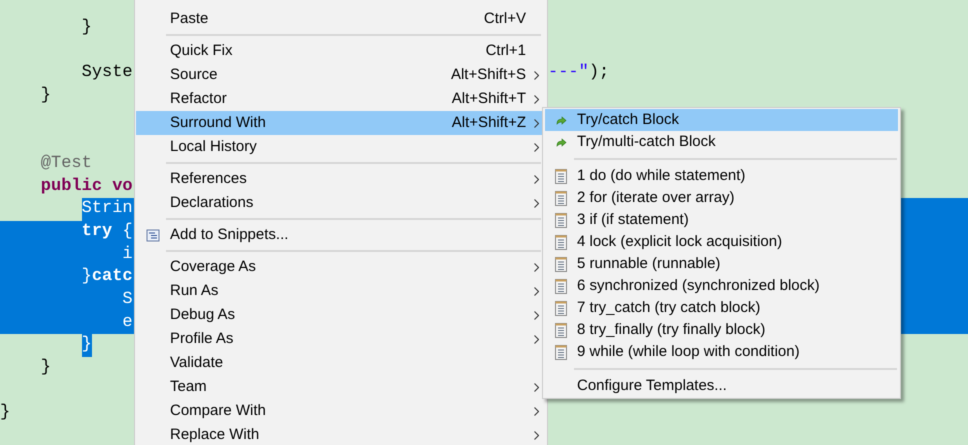 This screenshot has width=968, height=445. I want to click on code-text: S, so click(127, 299).